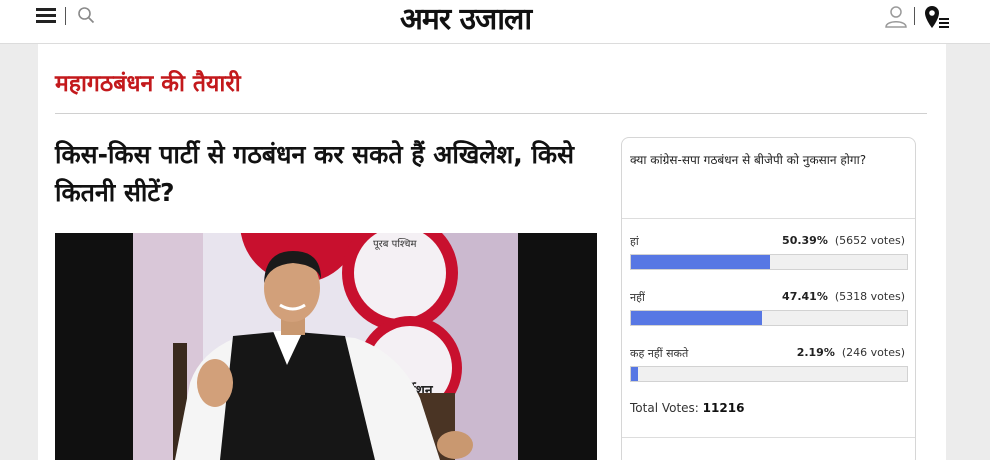  I want to click on poll-option-label: कह नहीं सकते, so click(659, 353).